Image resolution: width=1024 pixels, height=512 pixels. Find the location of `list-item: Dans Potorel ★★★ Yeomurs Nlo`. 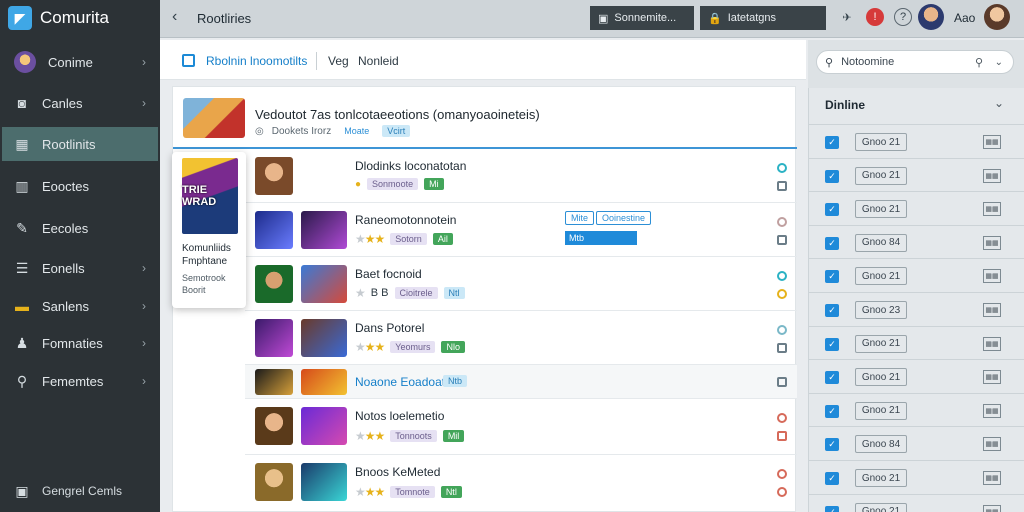

list-item: Dans Potorel ★★★ Yeomurs Nlo is located at coordinates (521, 338).